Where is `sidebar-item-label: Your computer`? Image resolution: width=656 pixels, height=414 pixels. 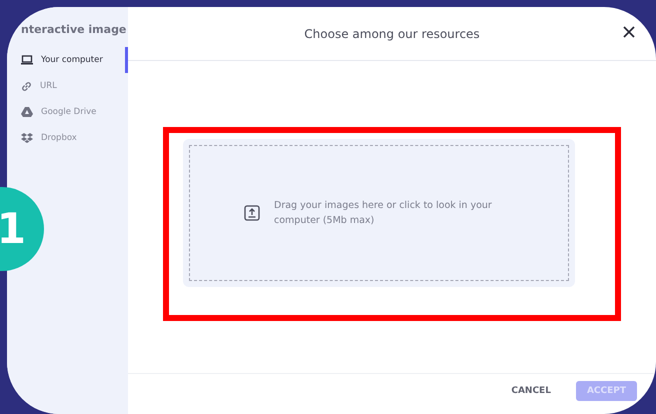 sidebar-item-label: Your computer is located at coordinates (72, 60).